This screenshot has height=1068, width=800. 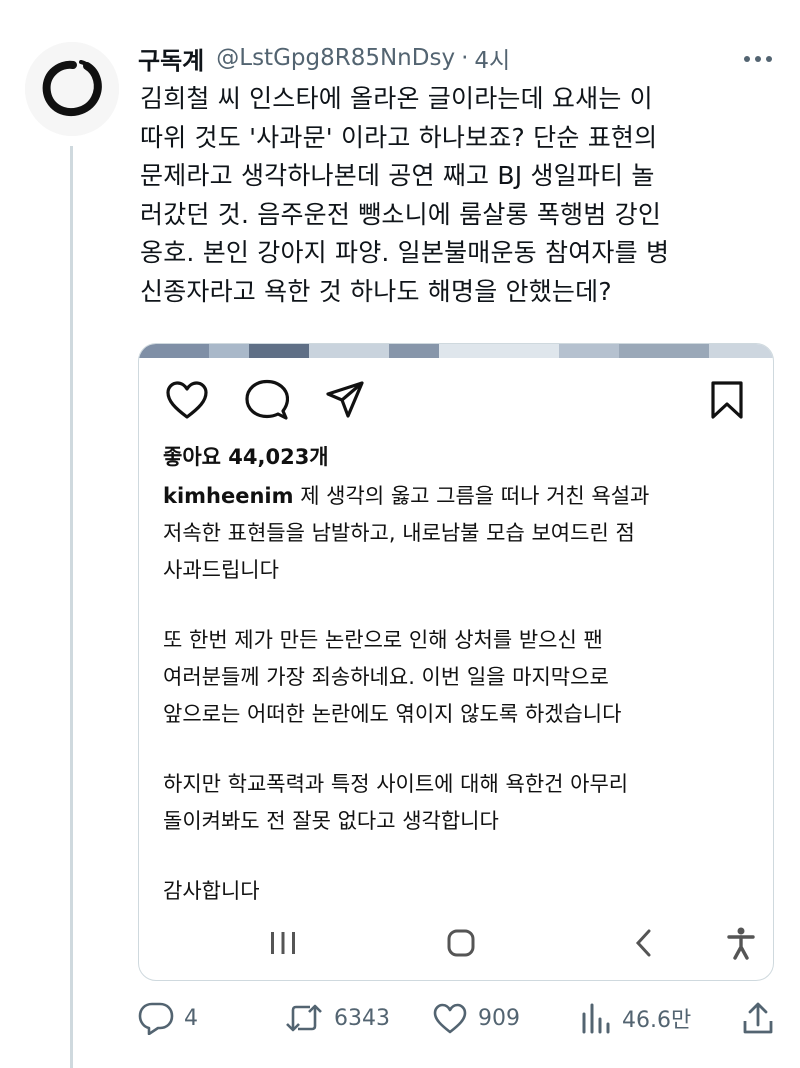 What do you see at coordinates (596, 1018) in the screenshot?
I see `views-chart-icon` at bounding box center [596, 1018].